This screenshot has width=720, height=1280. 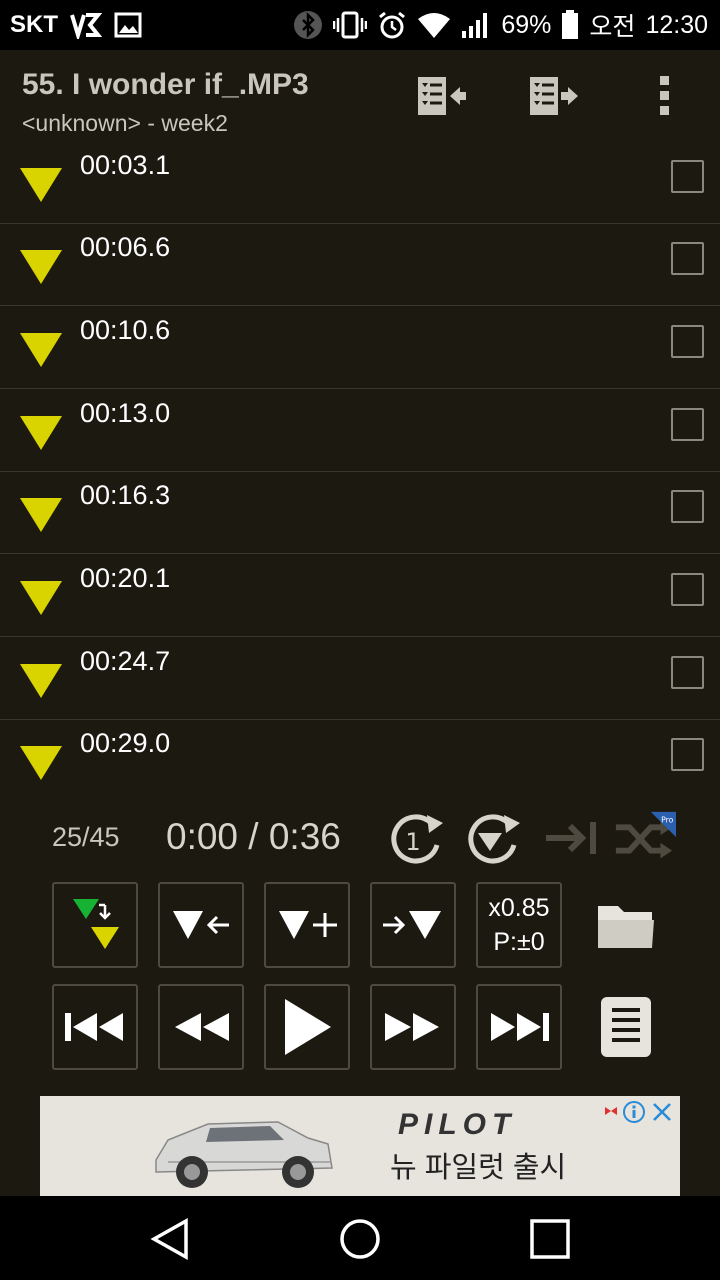 What do you see at coordinates (360, 596) in the screenshot?
I see `list-item: 00:20.1` at bounding box center [360, 596].